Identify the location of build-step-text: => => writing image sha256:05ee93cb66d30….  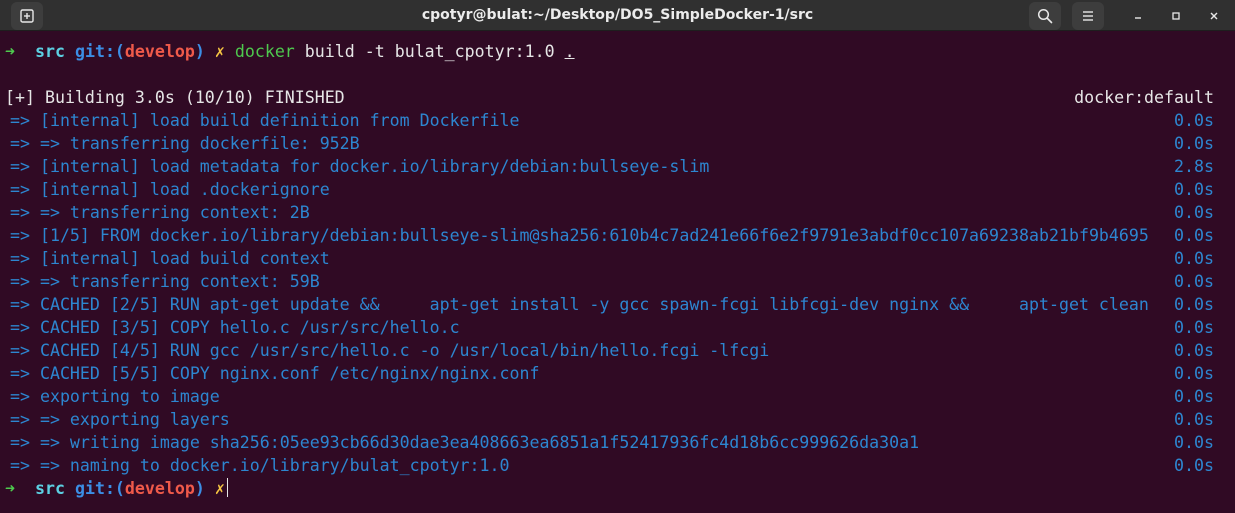
(460, 442).